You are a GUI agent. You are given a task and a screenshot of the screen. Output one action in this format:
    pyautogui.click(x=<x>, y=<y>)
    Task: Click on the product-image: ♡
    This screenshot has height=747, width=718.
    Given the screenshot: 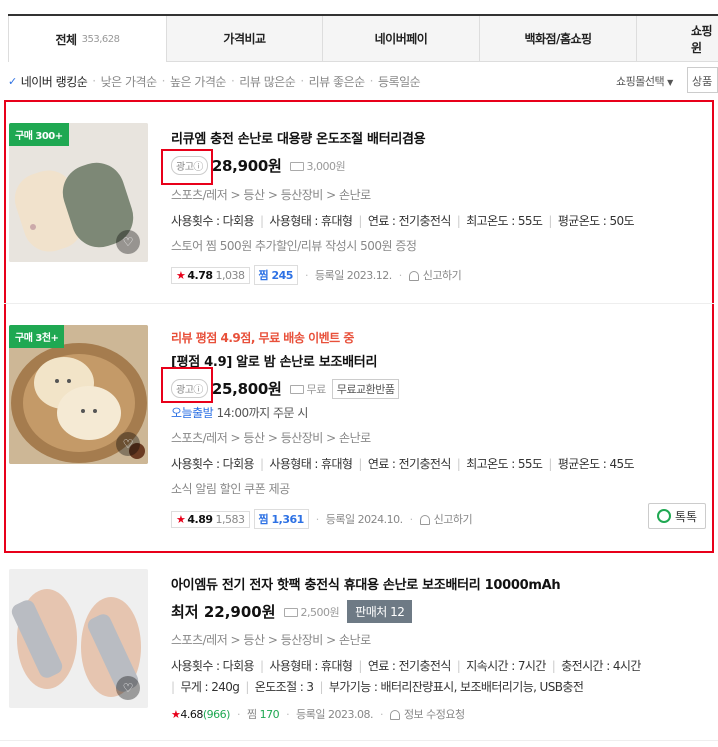 What is the action you would take?
    pyautogui.click(x=78, y=638)
    